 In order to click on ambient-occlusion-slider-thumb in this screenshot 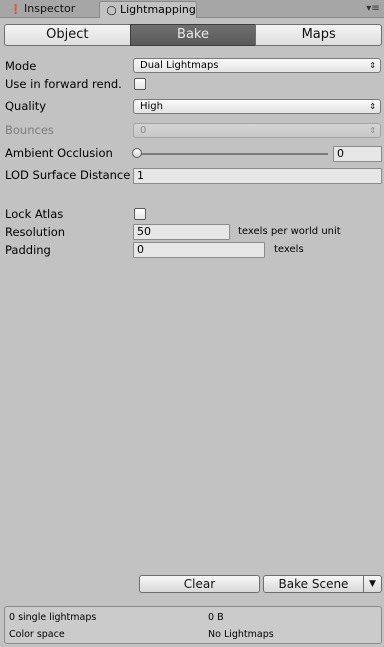, I will do `click(137, 153)`.